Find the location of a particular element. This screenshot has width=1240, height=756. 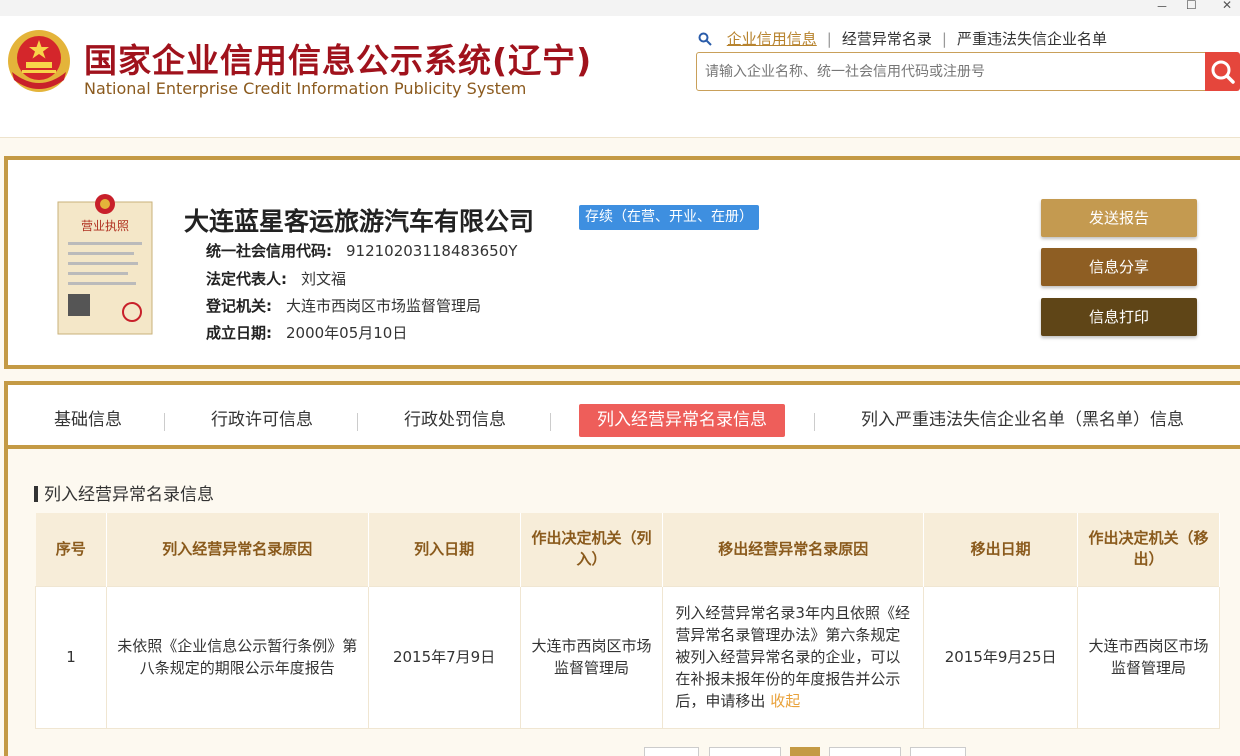

col-date-out: 移出日期 is located at coordinates (1001, 549).